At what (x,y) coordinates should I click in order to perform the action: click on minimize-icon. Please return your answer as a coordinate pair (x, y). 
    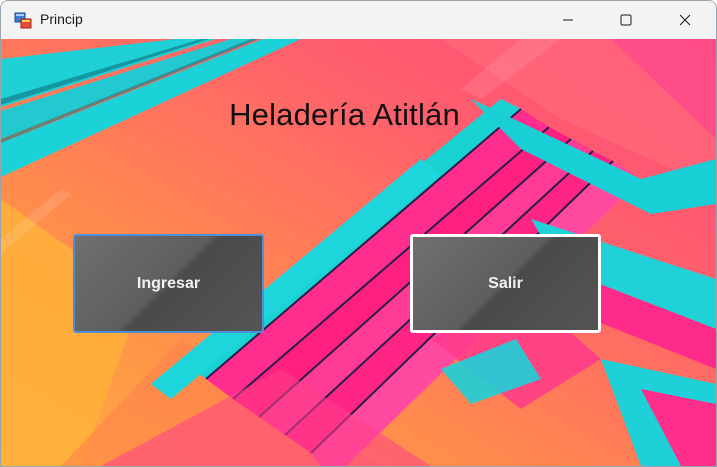
    Looking at the image, I should click on (568, 20).